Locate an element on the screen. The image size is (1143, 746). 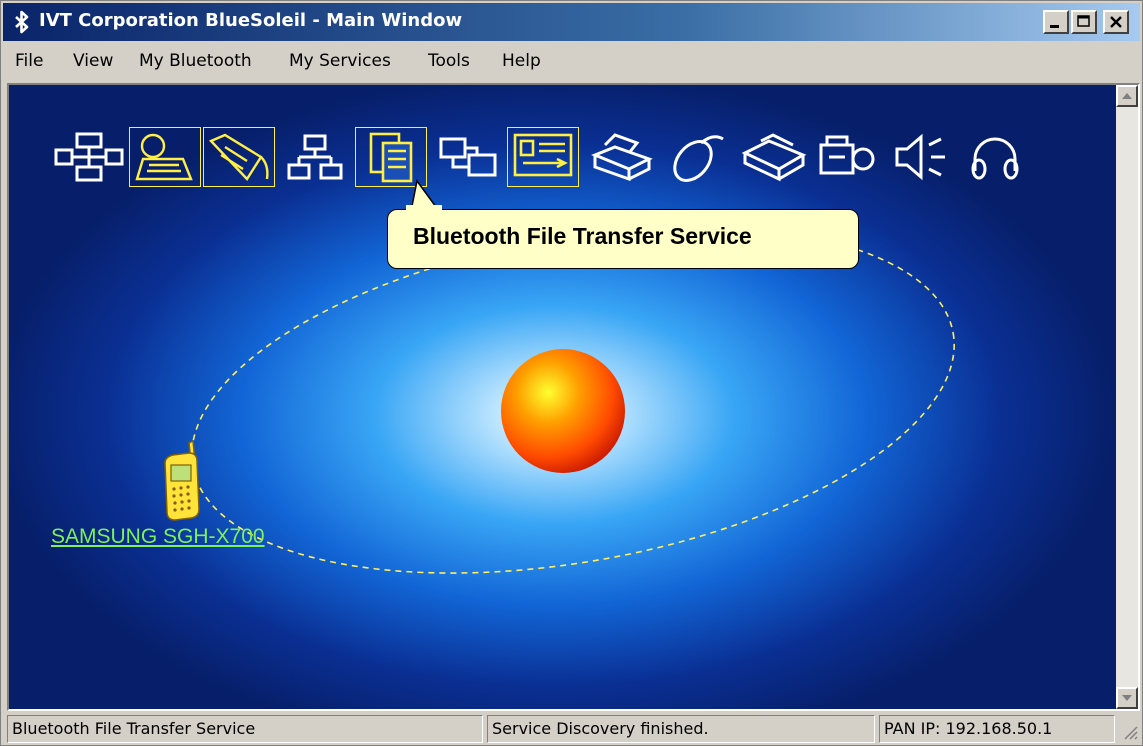
status-message: Service Discovery finished. is located at coordinates (681, 729).